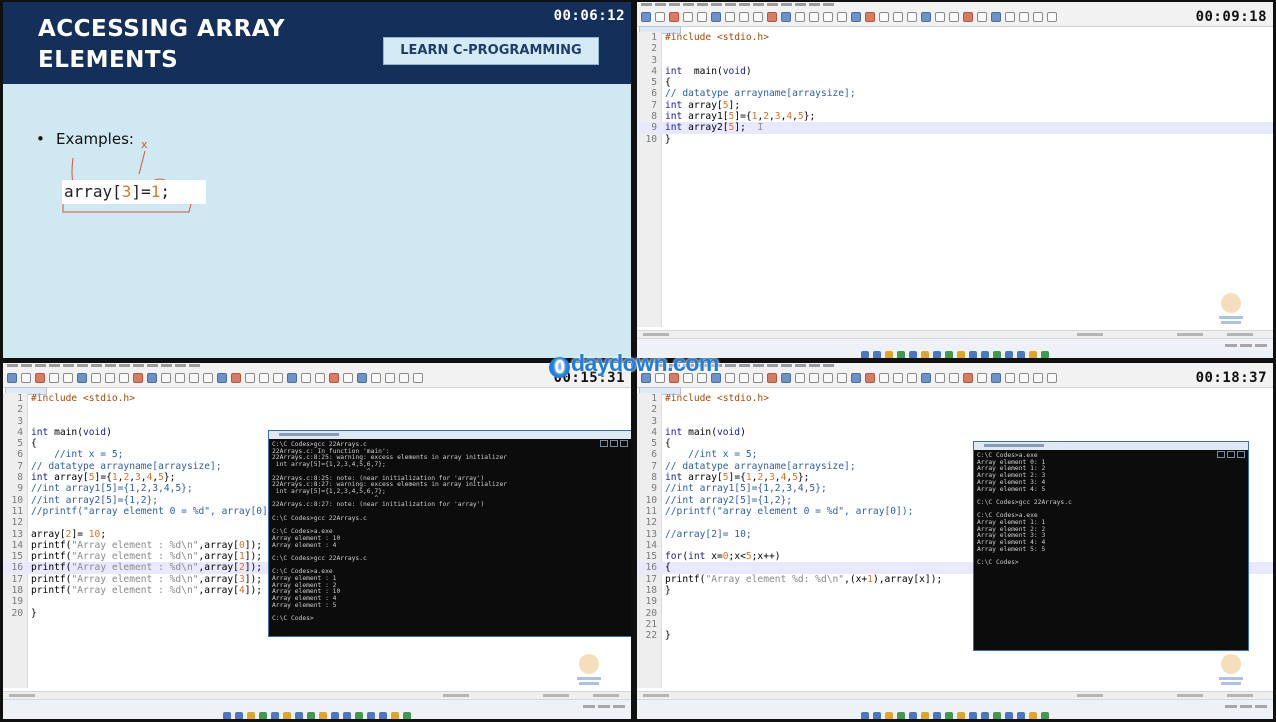  What do you see at coordinates (955, 48) in the screenshot?
I see `code-line: 2` at bounding box center [955, 48].